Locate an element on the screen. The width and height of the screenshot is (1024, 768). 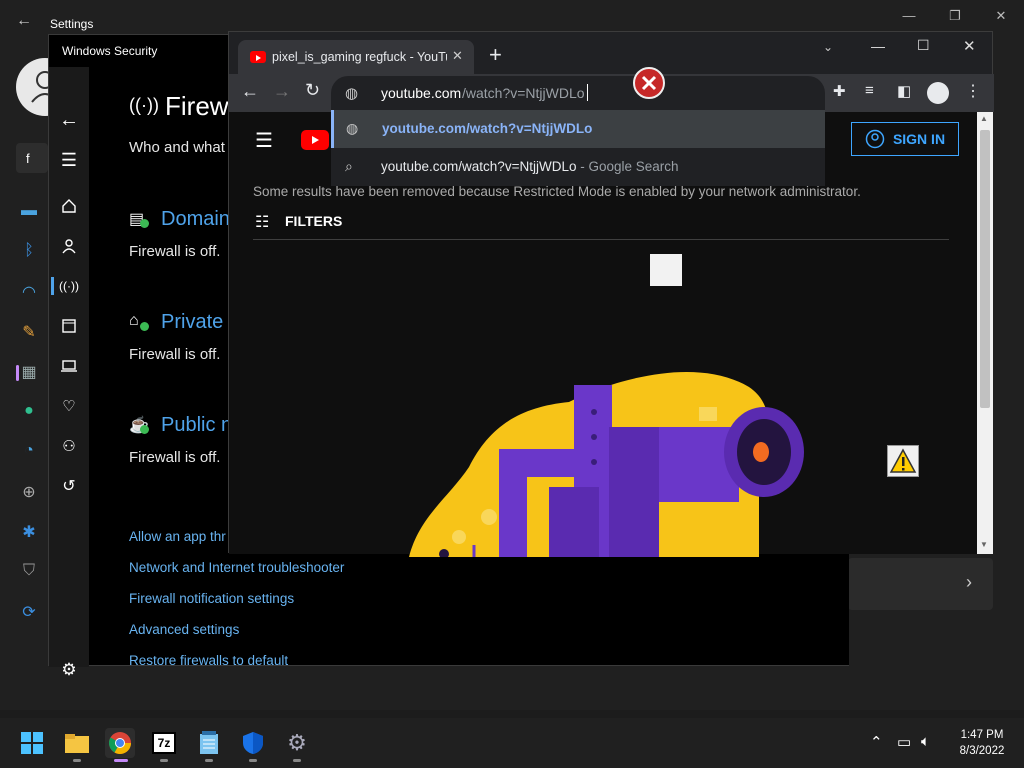
settings-row: › is located at coordinates (920, 584).